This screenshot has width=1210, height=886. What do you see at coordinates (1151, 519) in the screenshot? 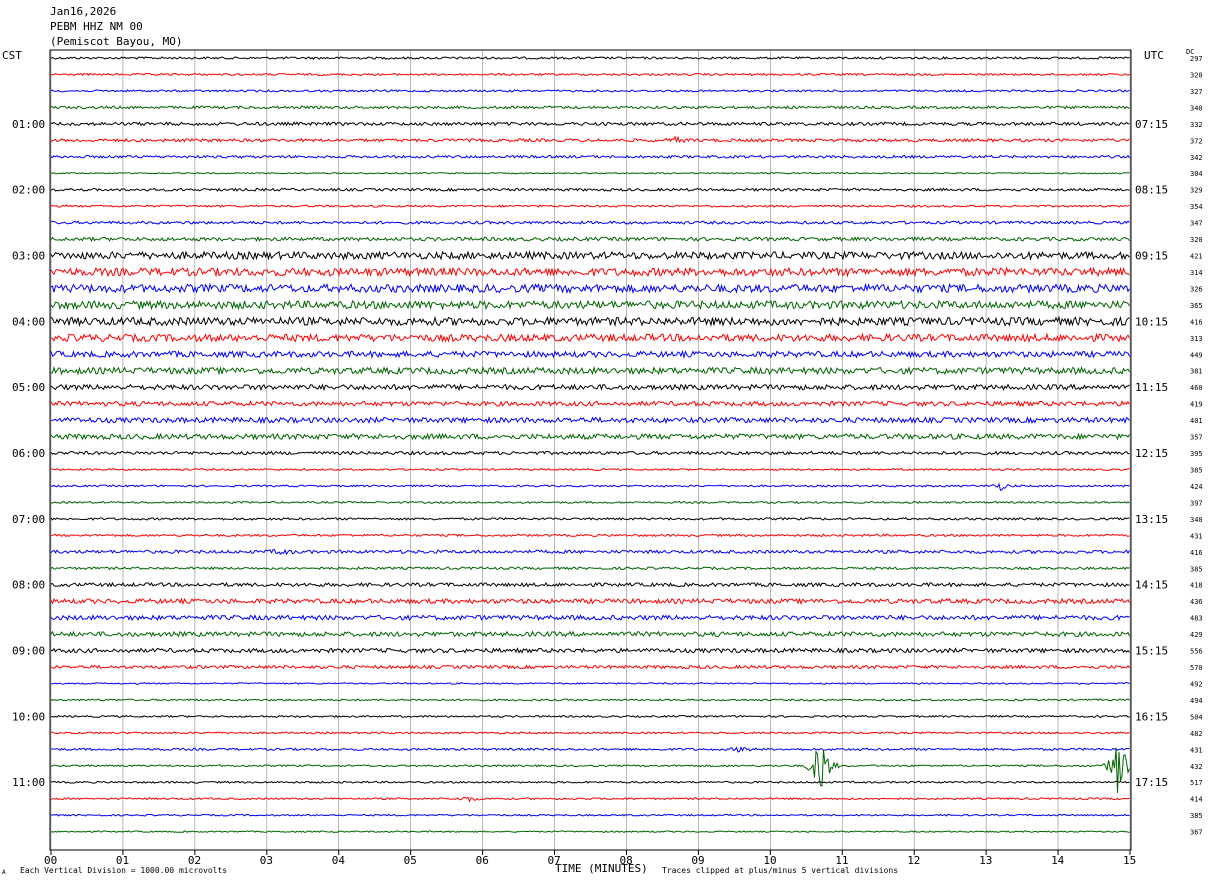
I see `utc-label: 13:15` at bounding box center [1151, 519].